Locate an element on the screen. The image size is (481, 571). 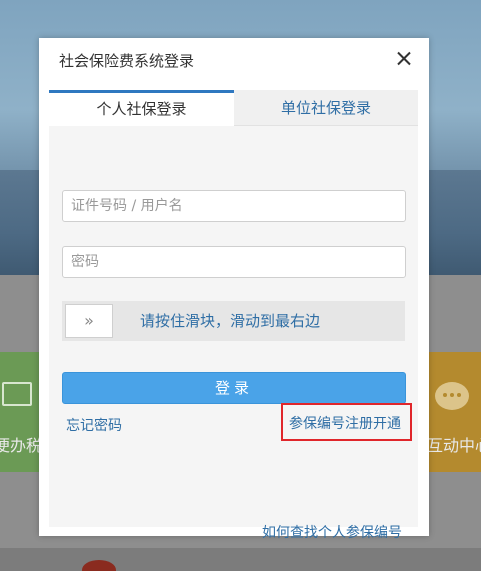
tab-company-login: 单位社保登录 is located at coordinates (326, 108).